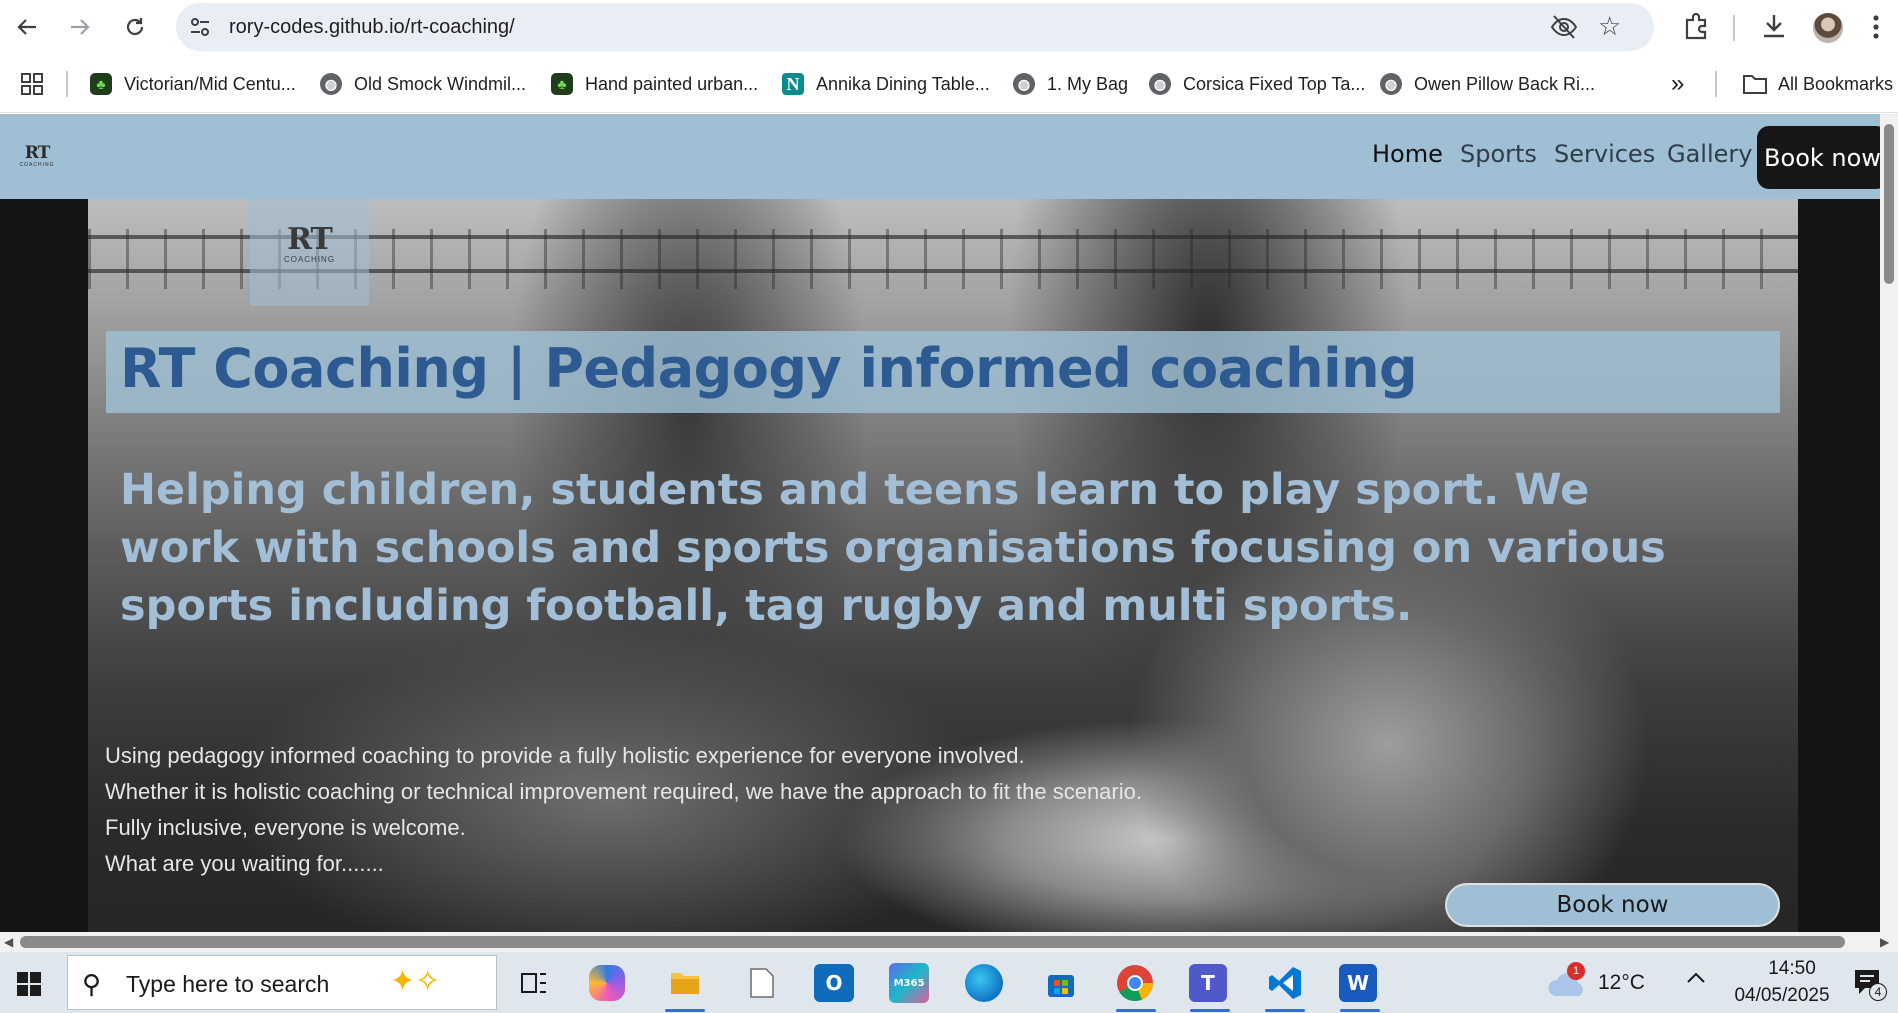 The width and height of the screenshot is (1898, 1013). Describe the element at coordinates (37, 153) in the screenshot. I see `logo-text: RT` at that location.